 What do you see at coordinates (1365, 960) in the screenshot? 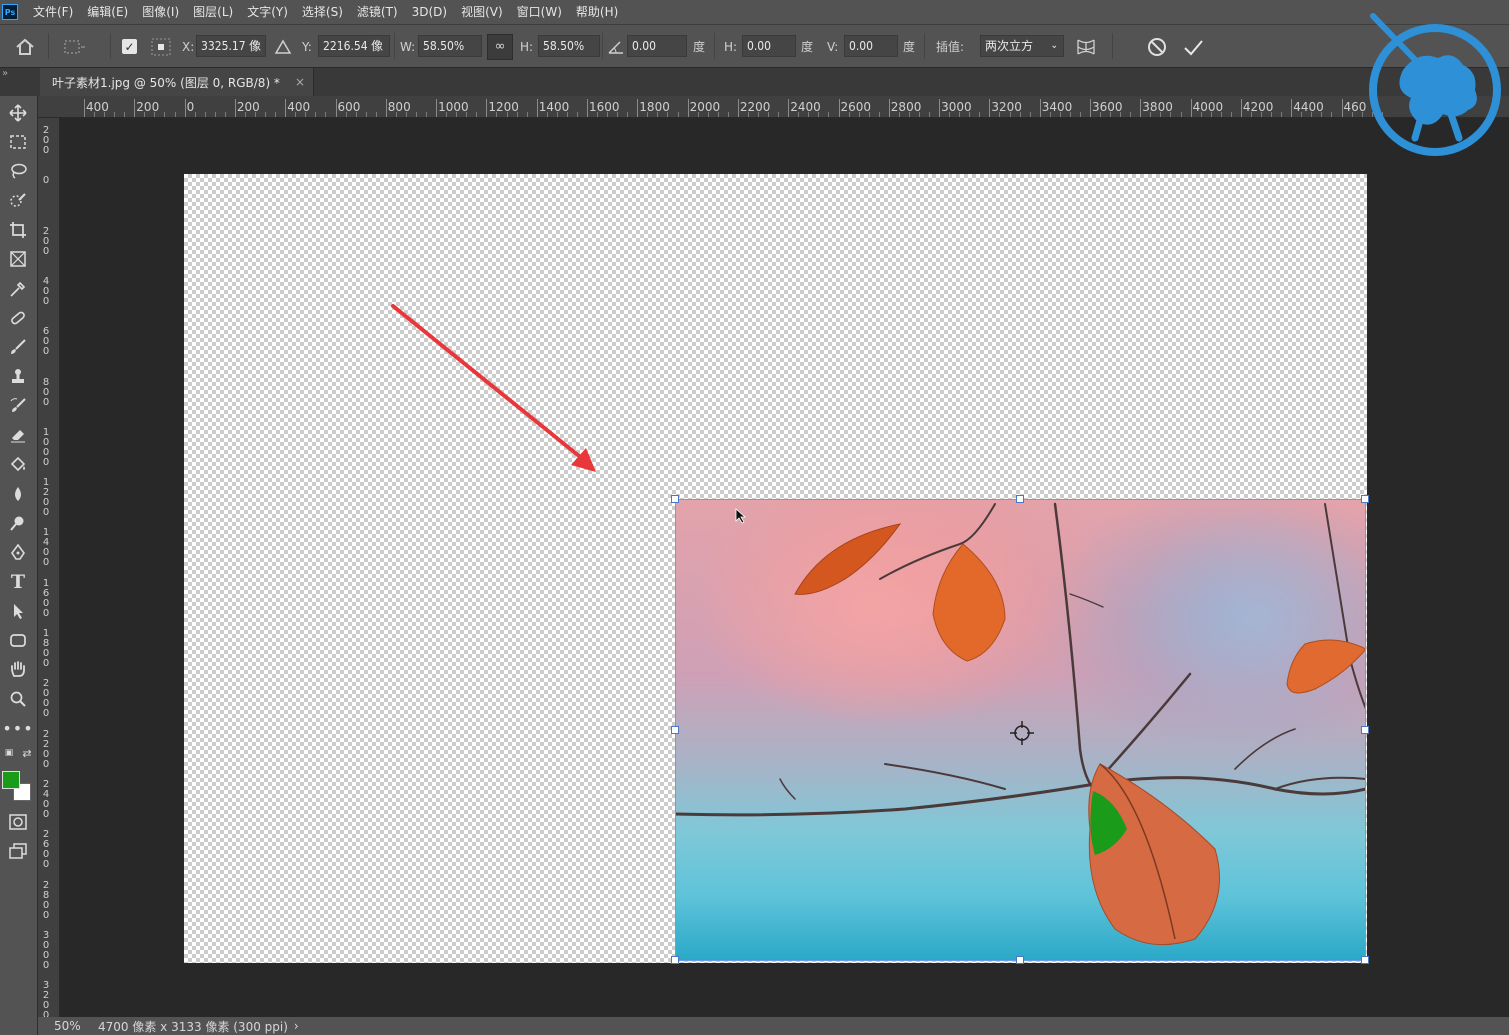
I see `transform-handle-bottom-right` at bounding box center [1365, 960].